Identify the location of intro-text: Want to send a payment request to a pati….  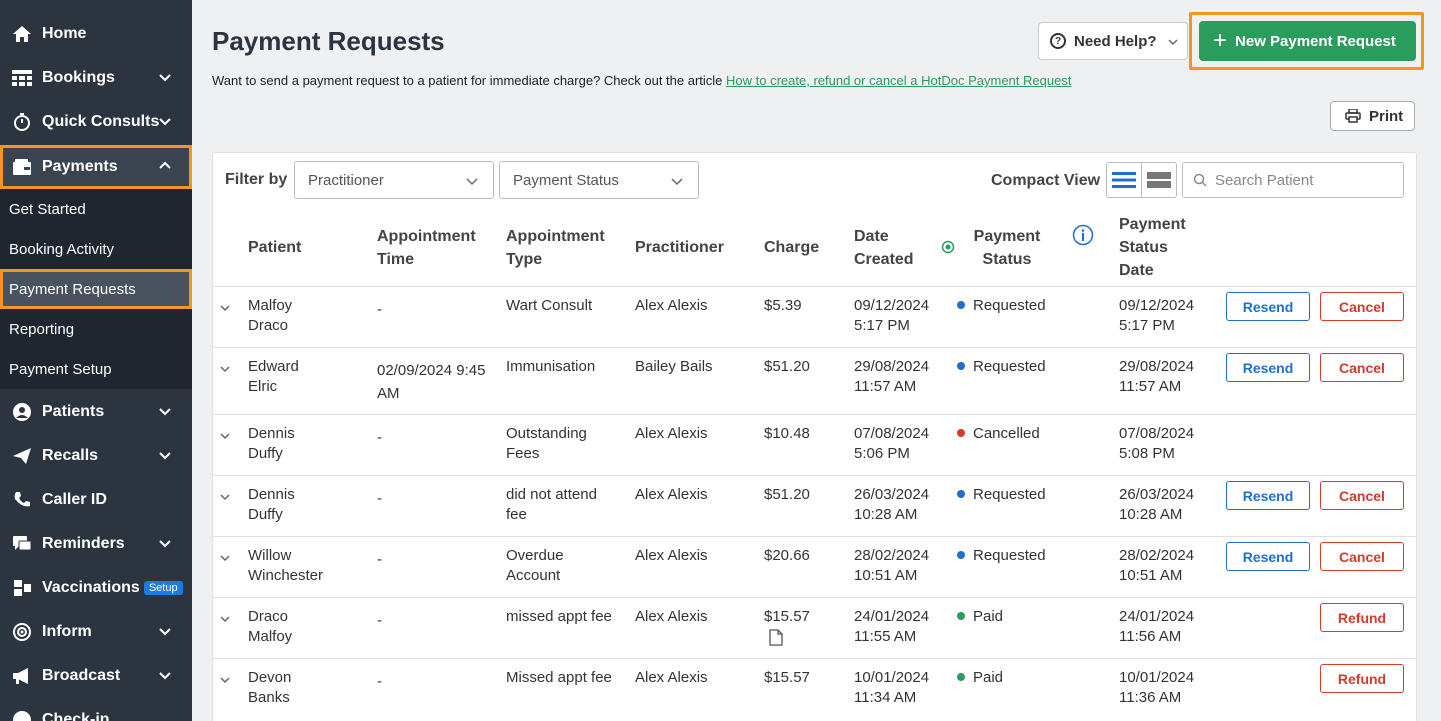
(641, 80).